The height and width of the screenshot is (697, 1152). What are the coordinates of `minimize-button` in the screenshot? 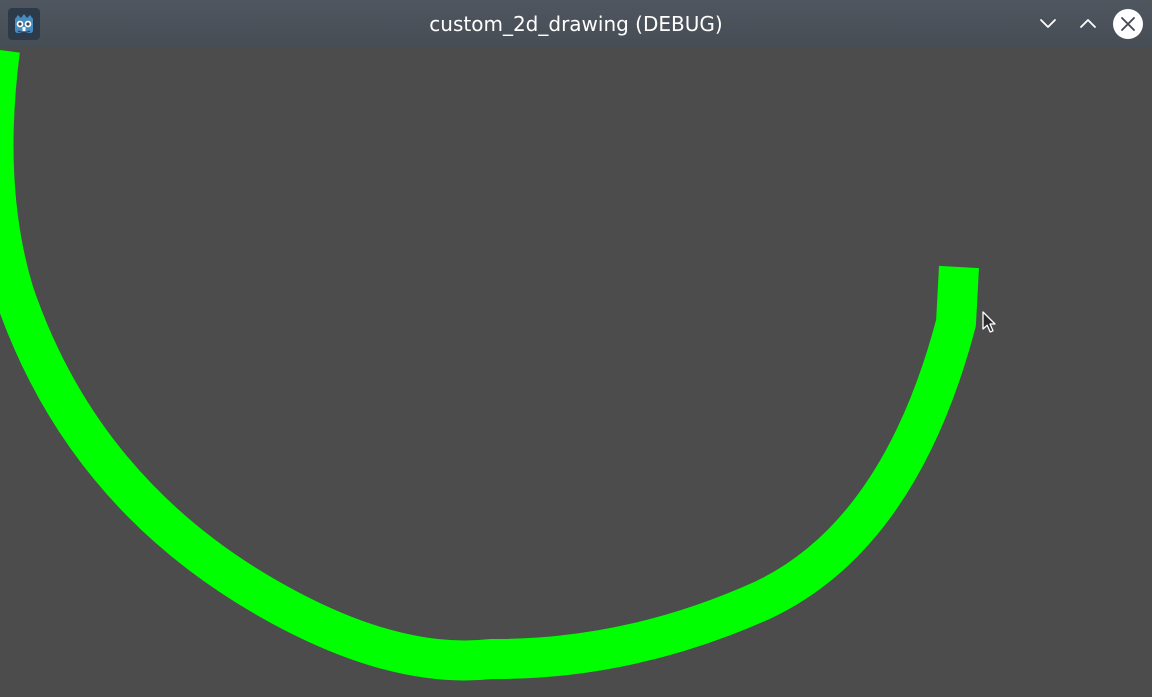 It's located at (1048, 24).